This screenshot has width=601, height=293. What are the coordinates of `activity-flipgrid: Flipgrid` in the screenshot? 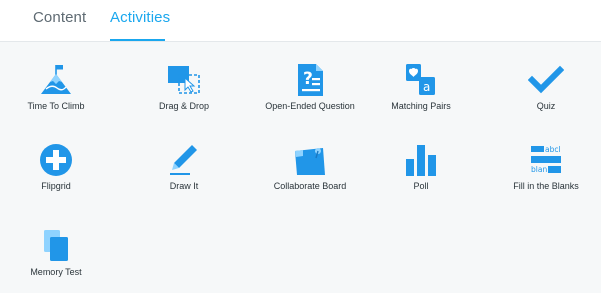 It's located at (56, 157).